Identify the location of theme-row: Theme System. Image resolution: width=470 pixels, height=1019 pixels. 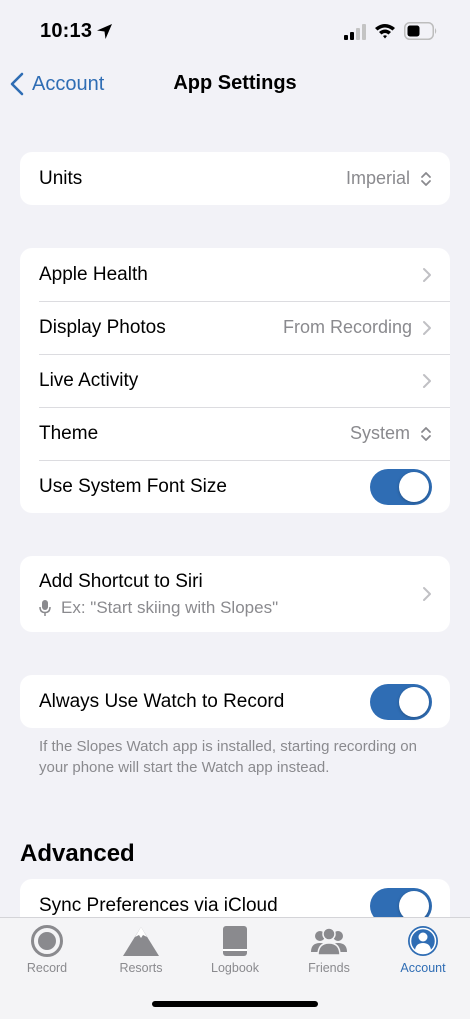
(235, 433).